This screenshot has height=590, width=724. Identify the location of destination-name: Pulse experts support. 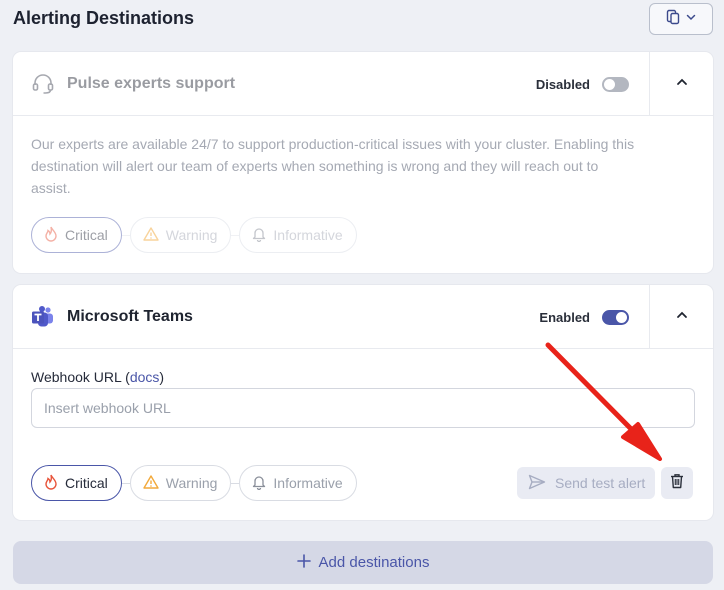
(151, 83).